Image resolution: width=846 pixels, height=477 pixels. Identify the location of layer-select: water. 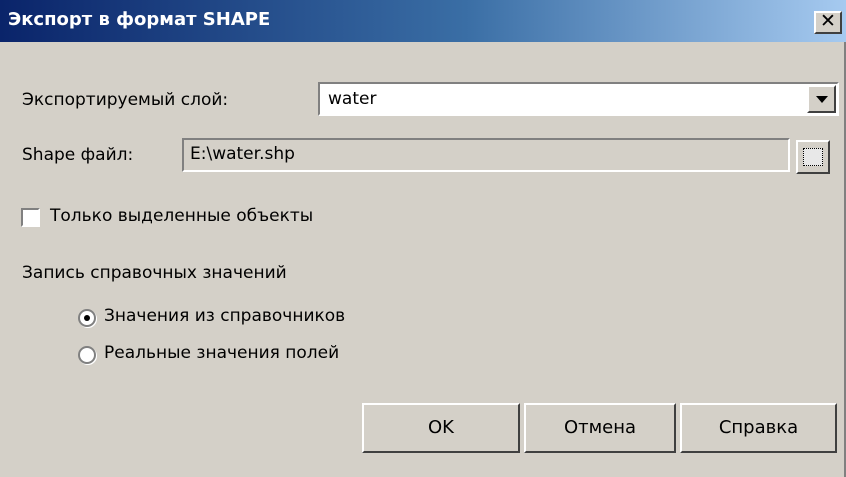
(578, 99).